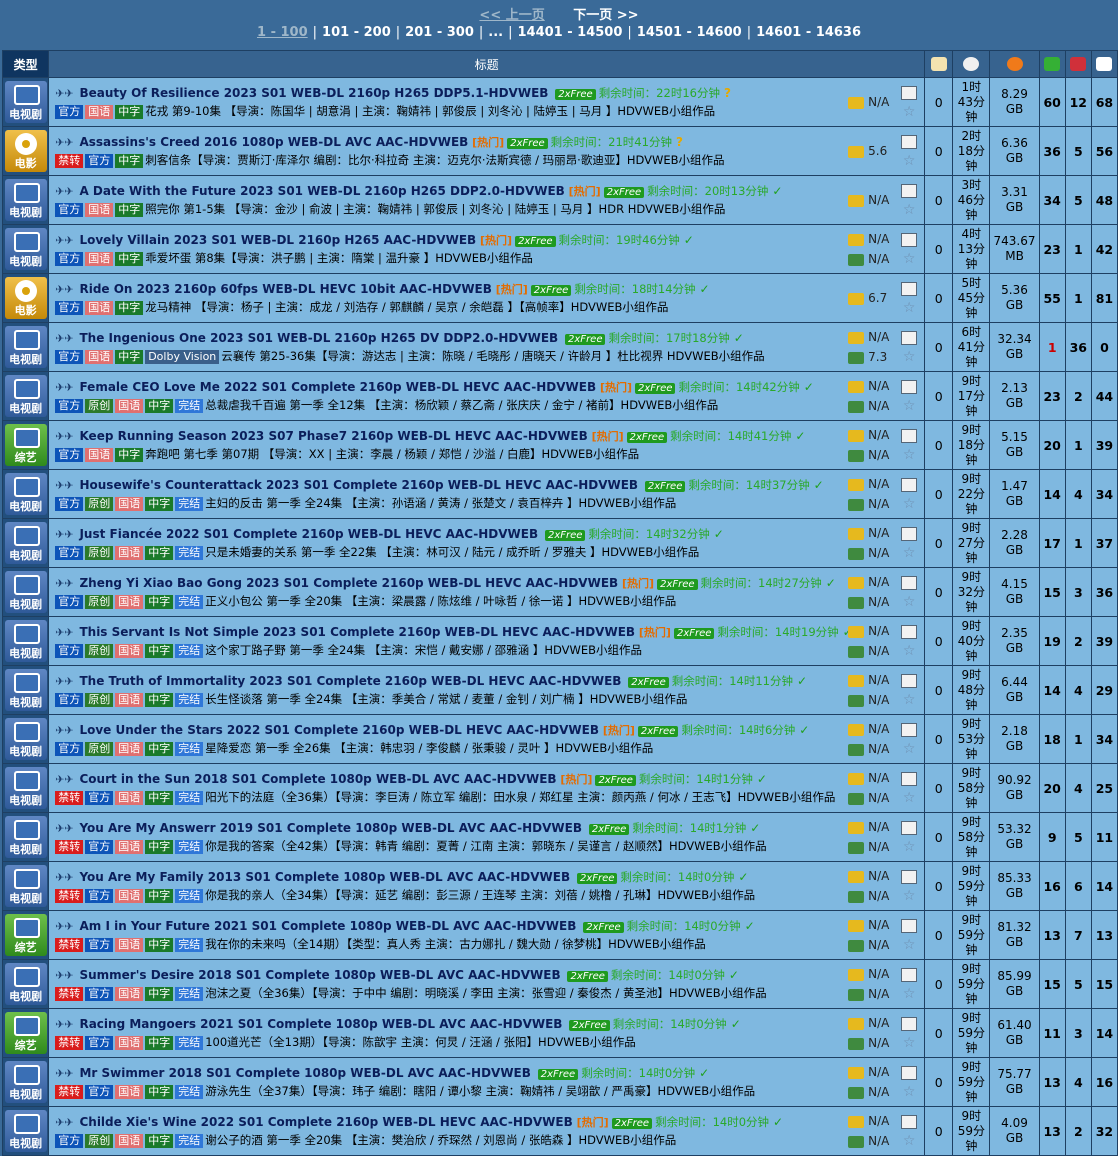  I want to click on comments-icon, so click(939, 64).